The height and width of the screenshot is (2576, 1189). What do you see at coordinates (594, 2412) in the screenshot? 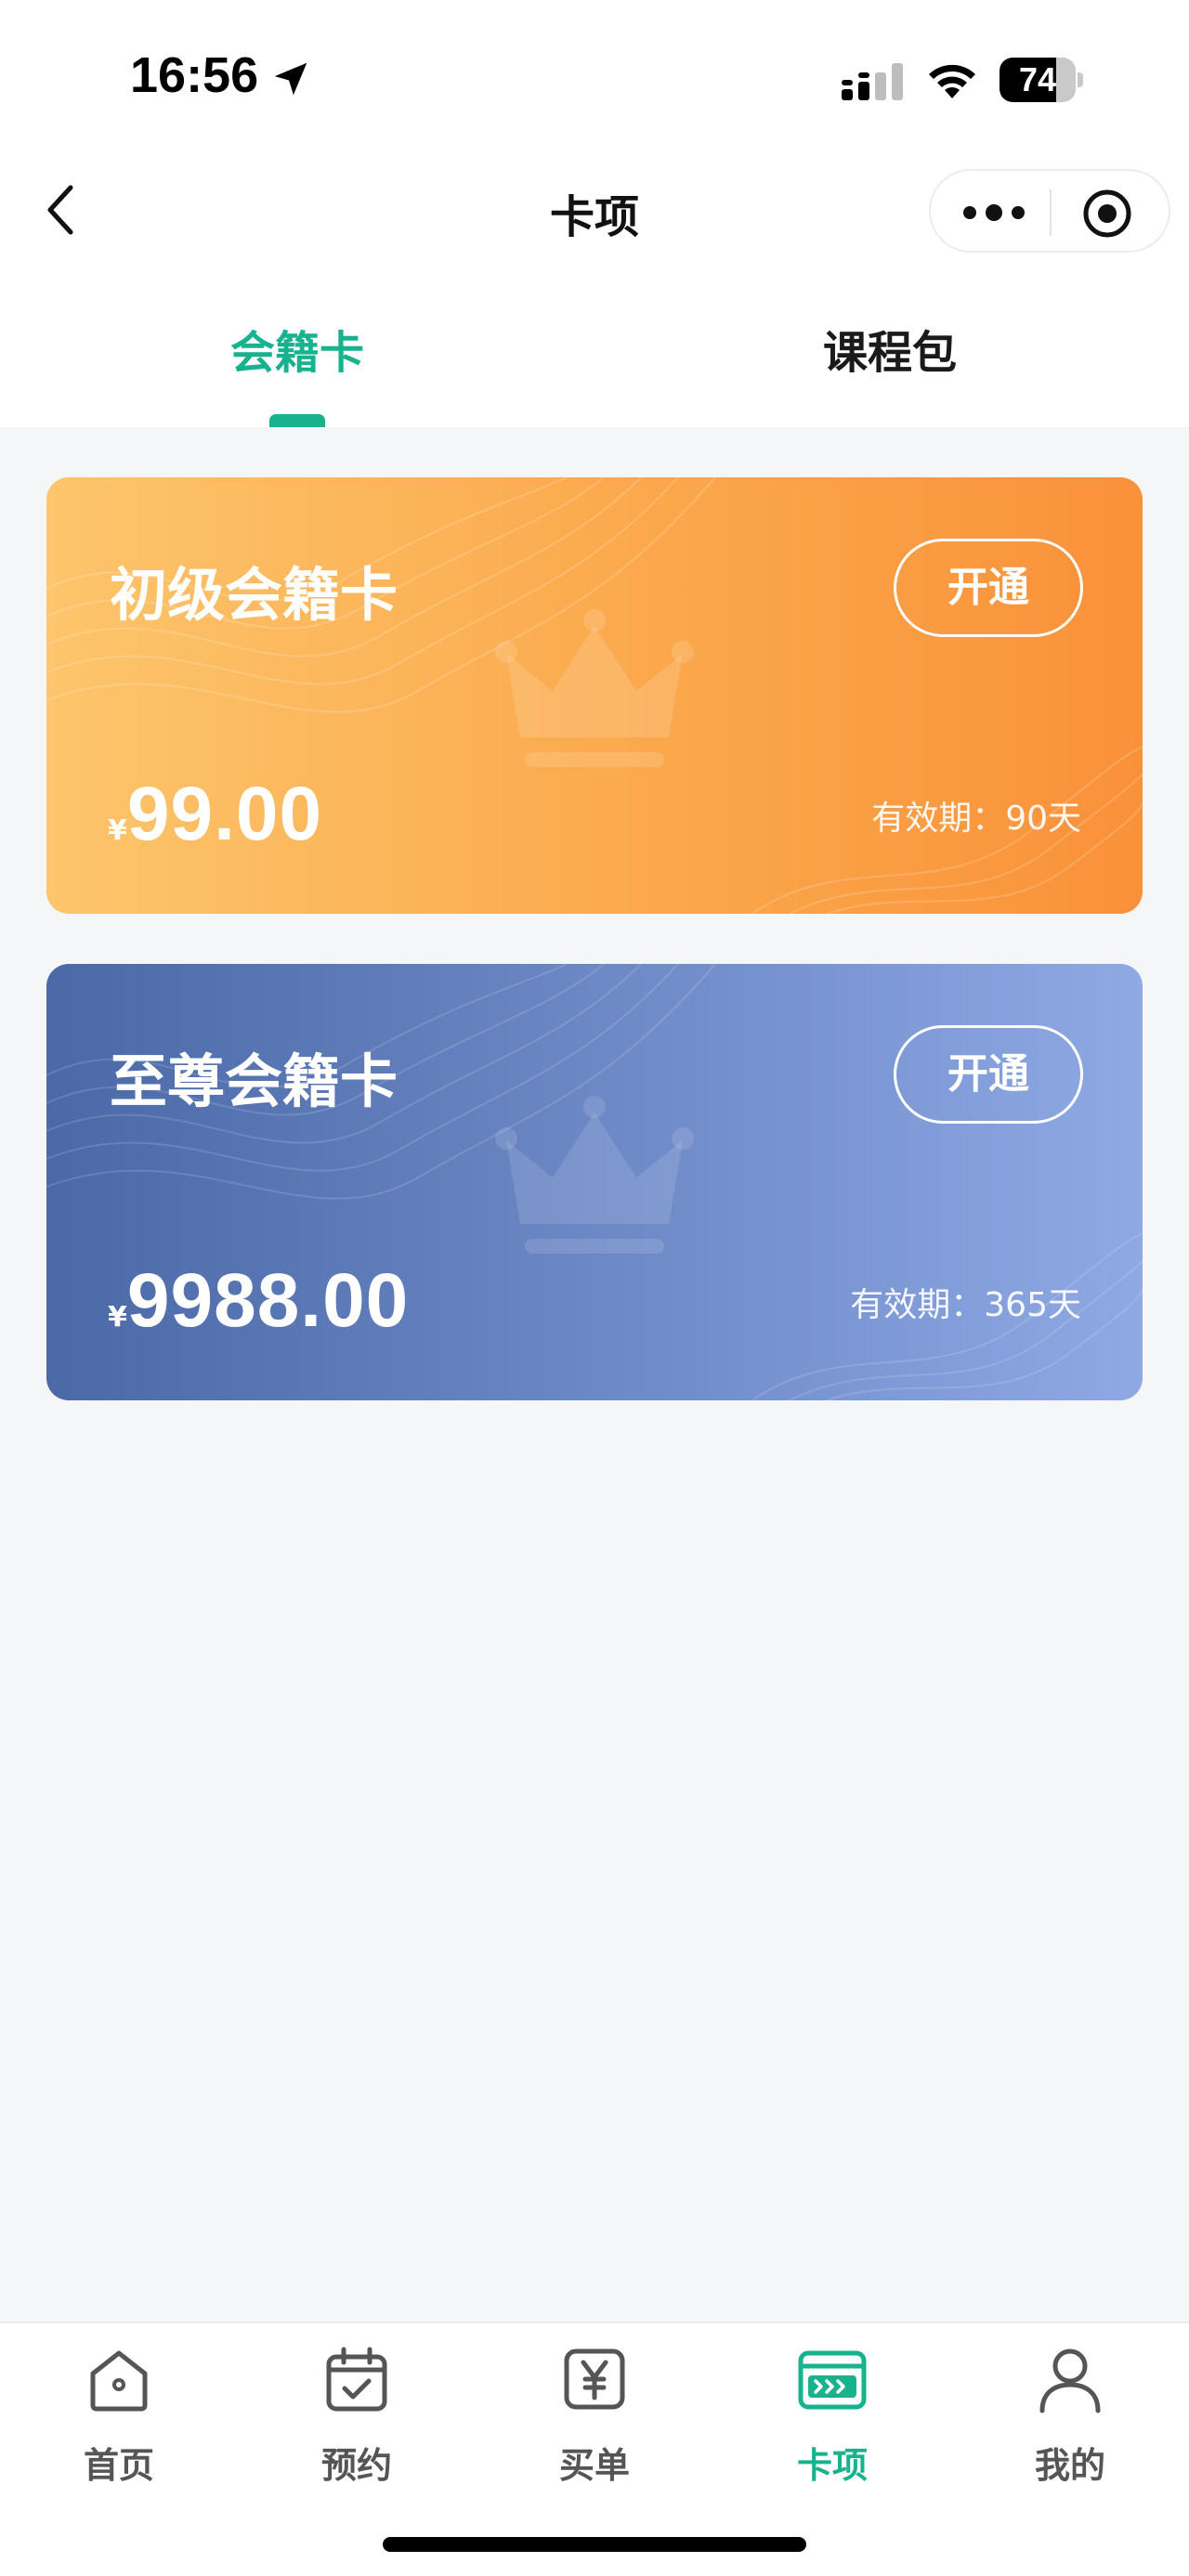
I see `tabbar-item-pay: 买单` at bounding box center [594, 2412].